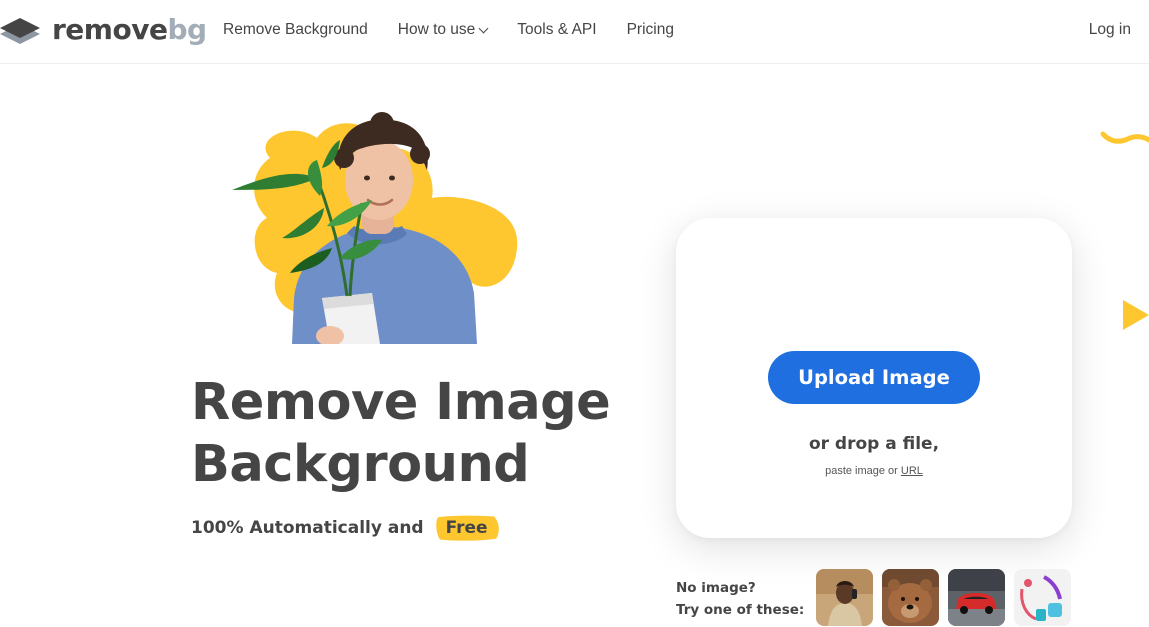 This screenshot has width=1149, height=627. I want to click on yellow-triangle-decoration, so click(1136, 315).